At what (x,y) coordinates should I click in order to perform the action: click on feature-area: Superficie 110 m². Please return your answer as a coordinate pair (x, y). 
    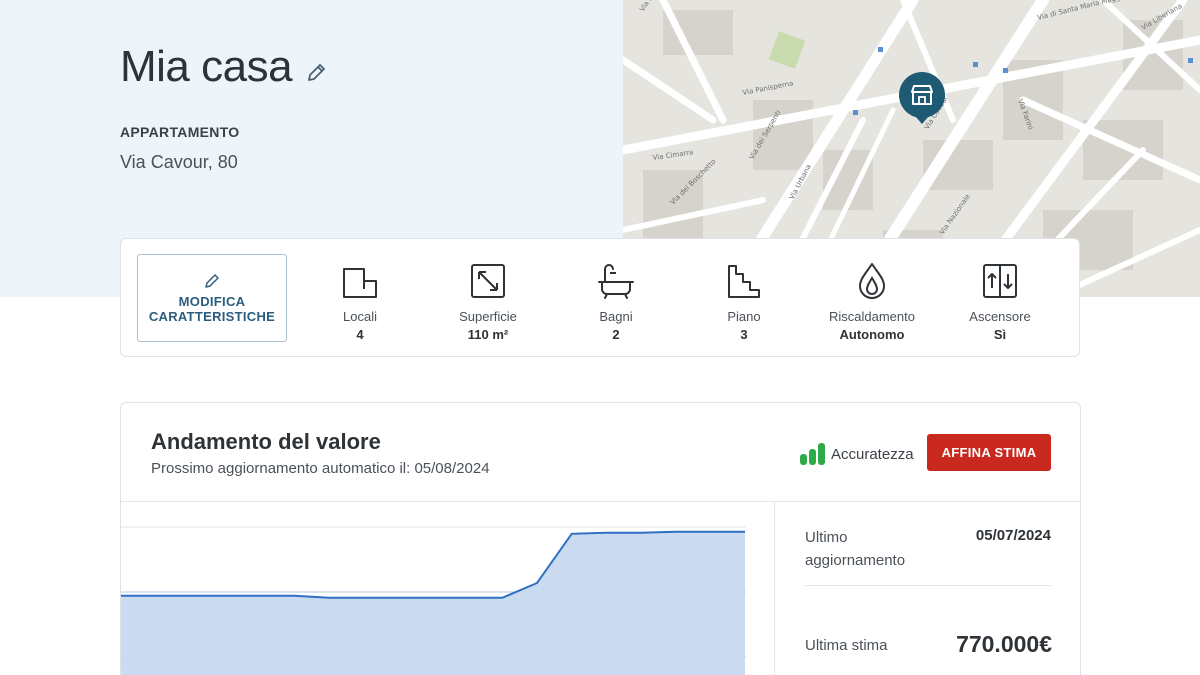
    Looking at the image, I should click on (488, 301).